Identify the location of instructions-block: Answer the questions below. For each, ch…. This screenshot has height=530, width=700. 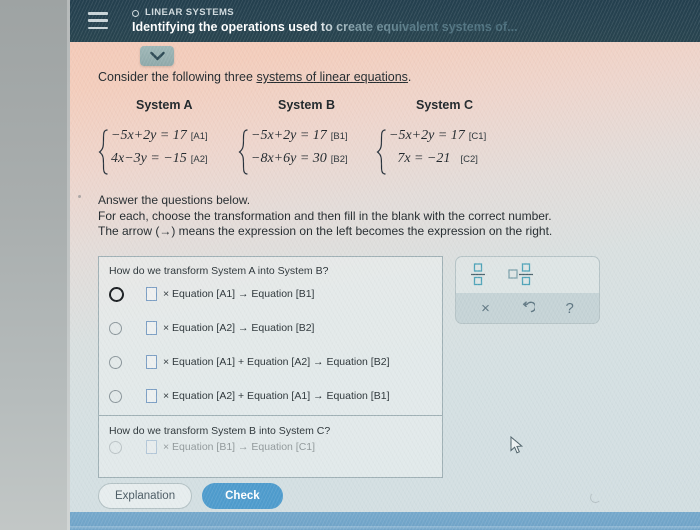
(325, 216).